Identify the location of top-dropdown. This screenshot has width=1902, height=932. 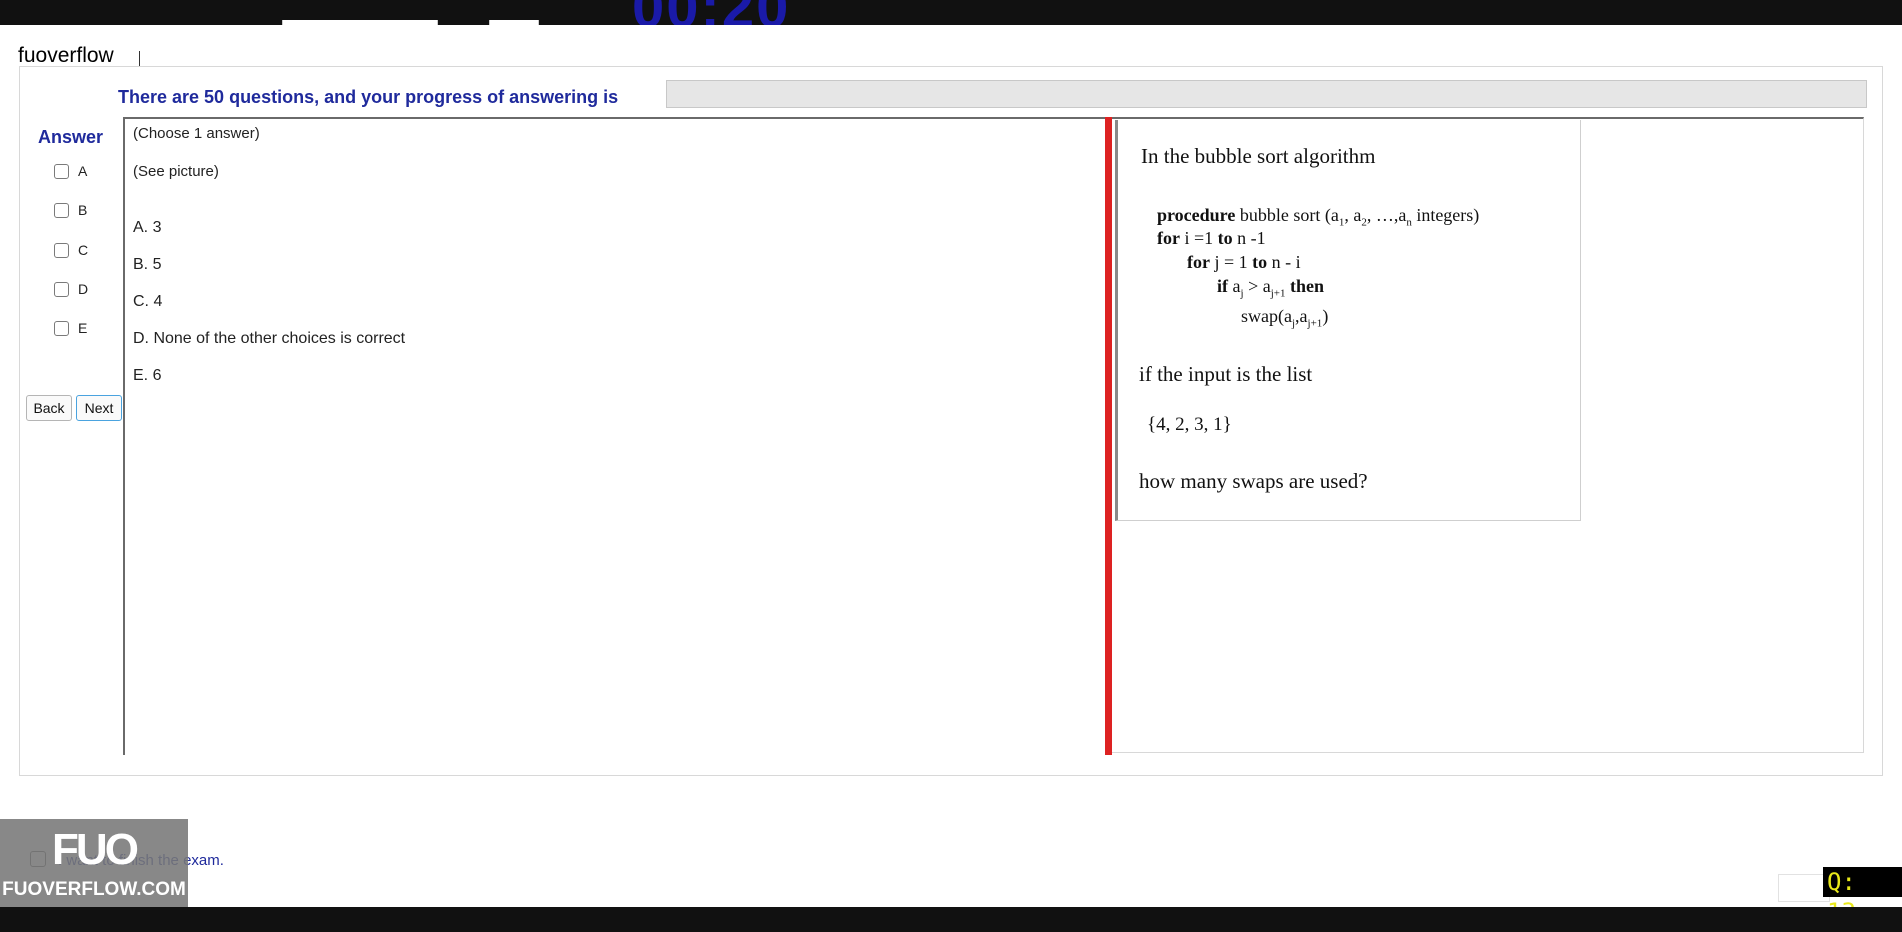
(360, 22).